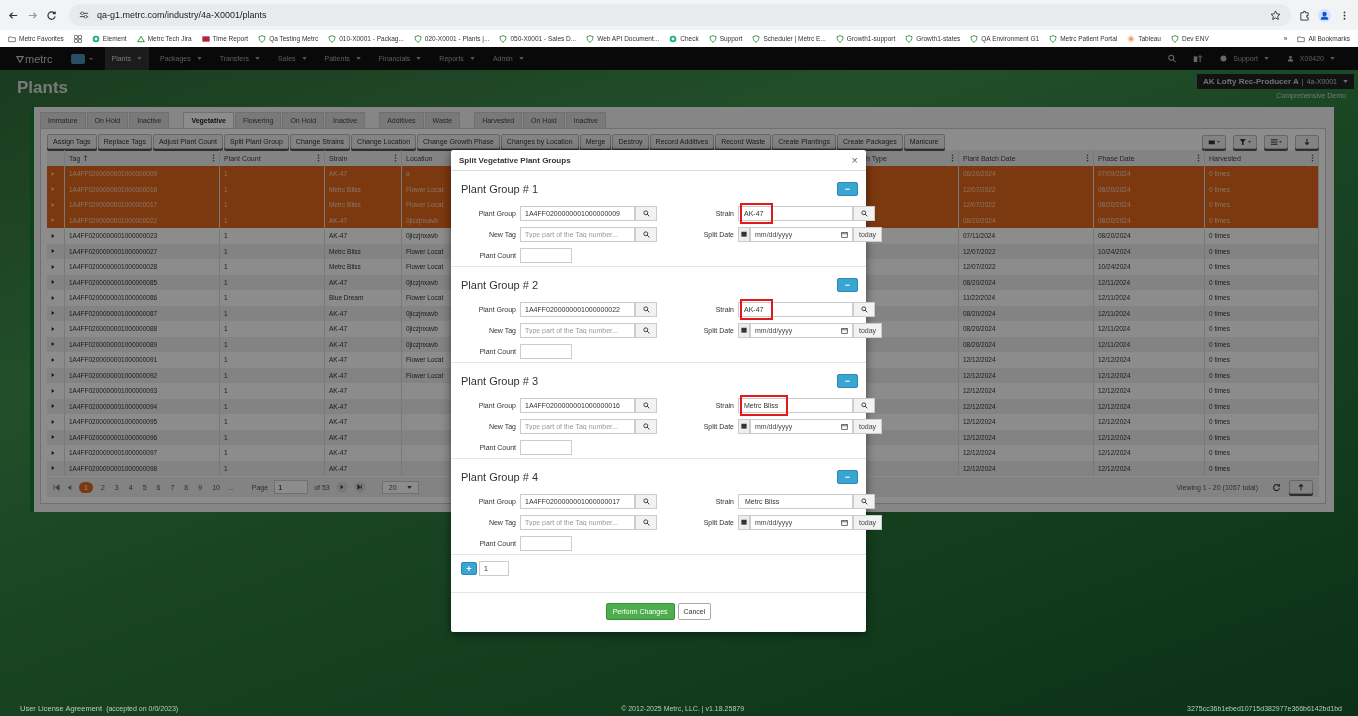 Image resolution: width=1358 pixels, height=716 pixels. Describe the element at coordinates (500, 477) in the screenshot. I see `group-heading: Plant Group # 4` at that location.